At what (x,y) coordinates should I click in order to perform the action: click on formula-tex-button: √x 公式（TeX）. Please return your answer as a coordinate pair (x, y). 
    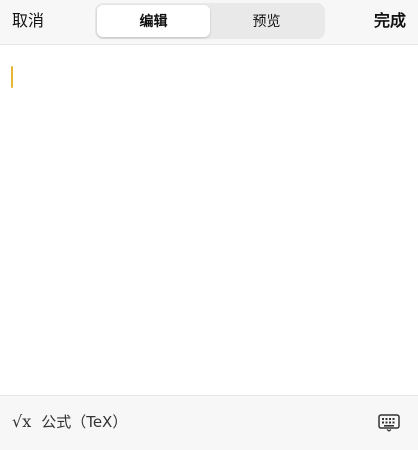
    Looking at the image, I should click on (70, 422).